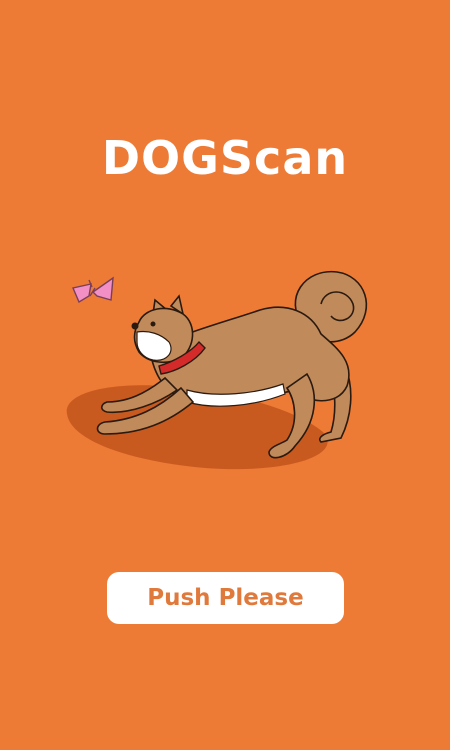  I want to click on dog-head, so click(162, 329).